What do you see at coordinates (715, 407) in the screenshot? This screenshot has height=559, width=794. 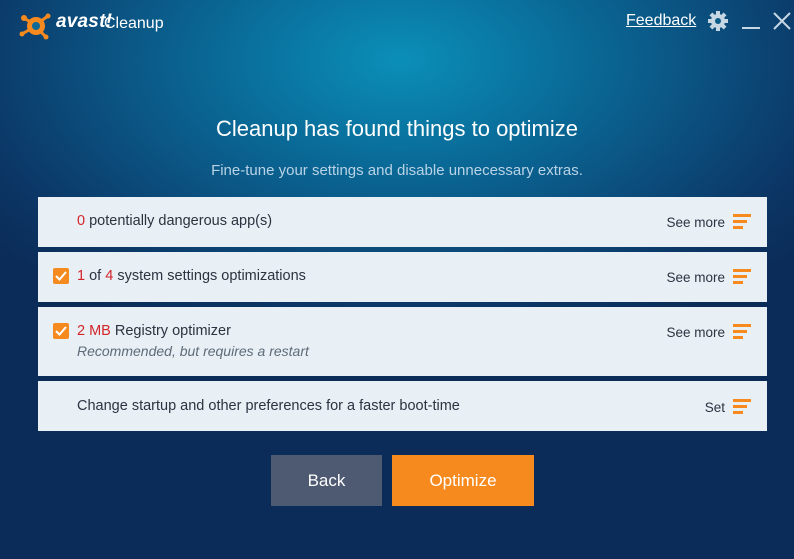 I see `set-link: Set` at bounding box center [715, 407].